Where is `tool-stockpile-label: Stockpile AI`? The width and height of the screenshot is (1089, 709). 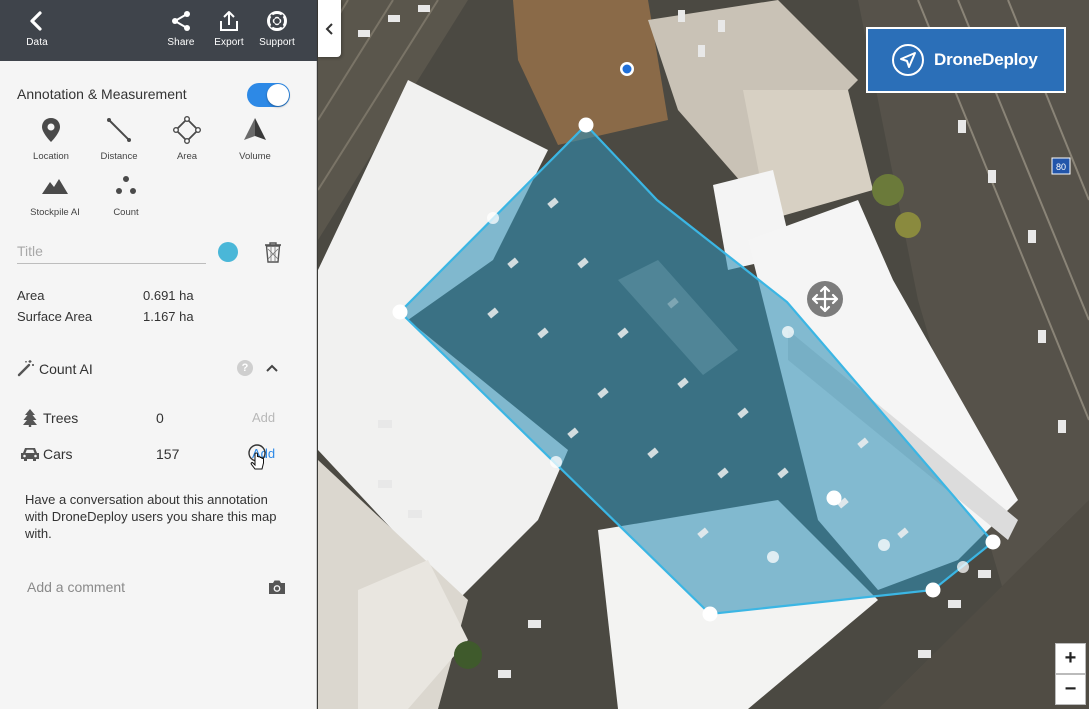
tool-stockpile-label: Stockpile AI is located at coordinates (55, 212).